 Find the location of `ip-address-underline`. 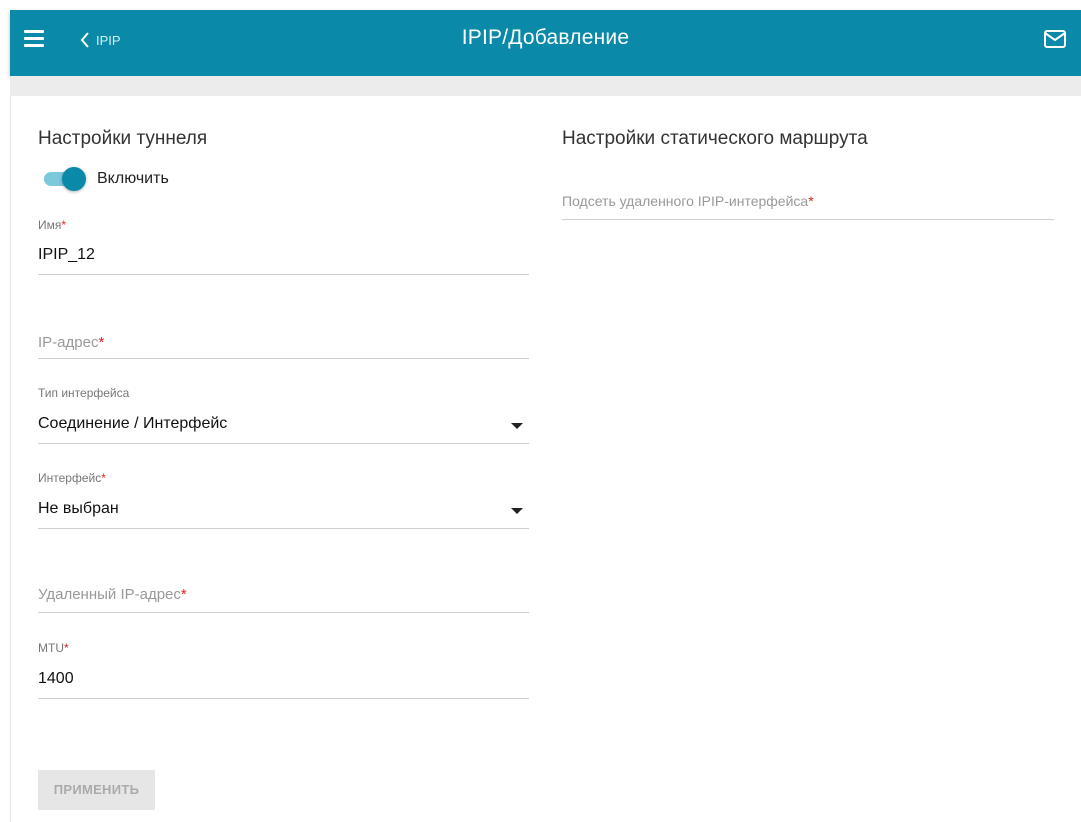

ip-address-underline is located at coordinates (283, 358).